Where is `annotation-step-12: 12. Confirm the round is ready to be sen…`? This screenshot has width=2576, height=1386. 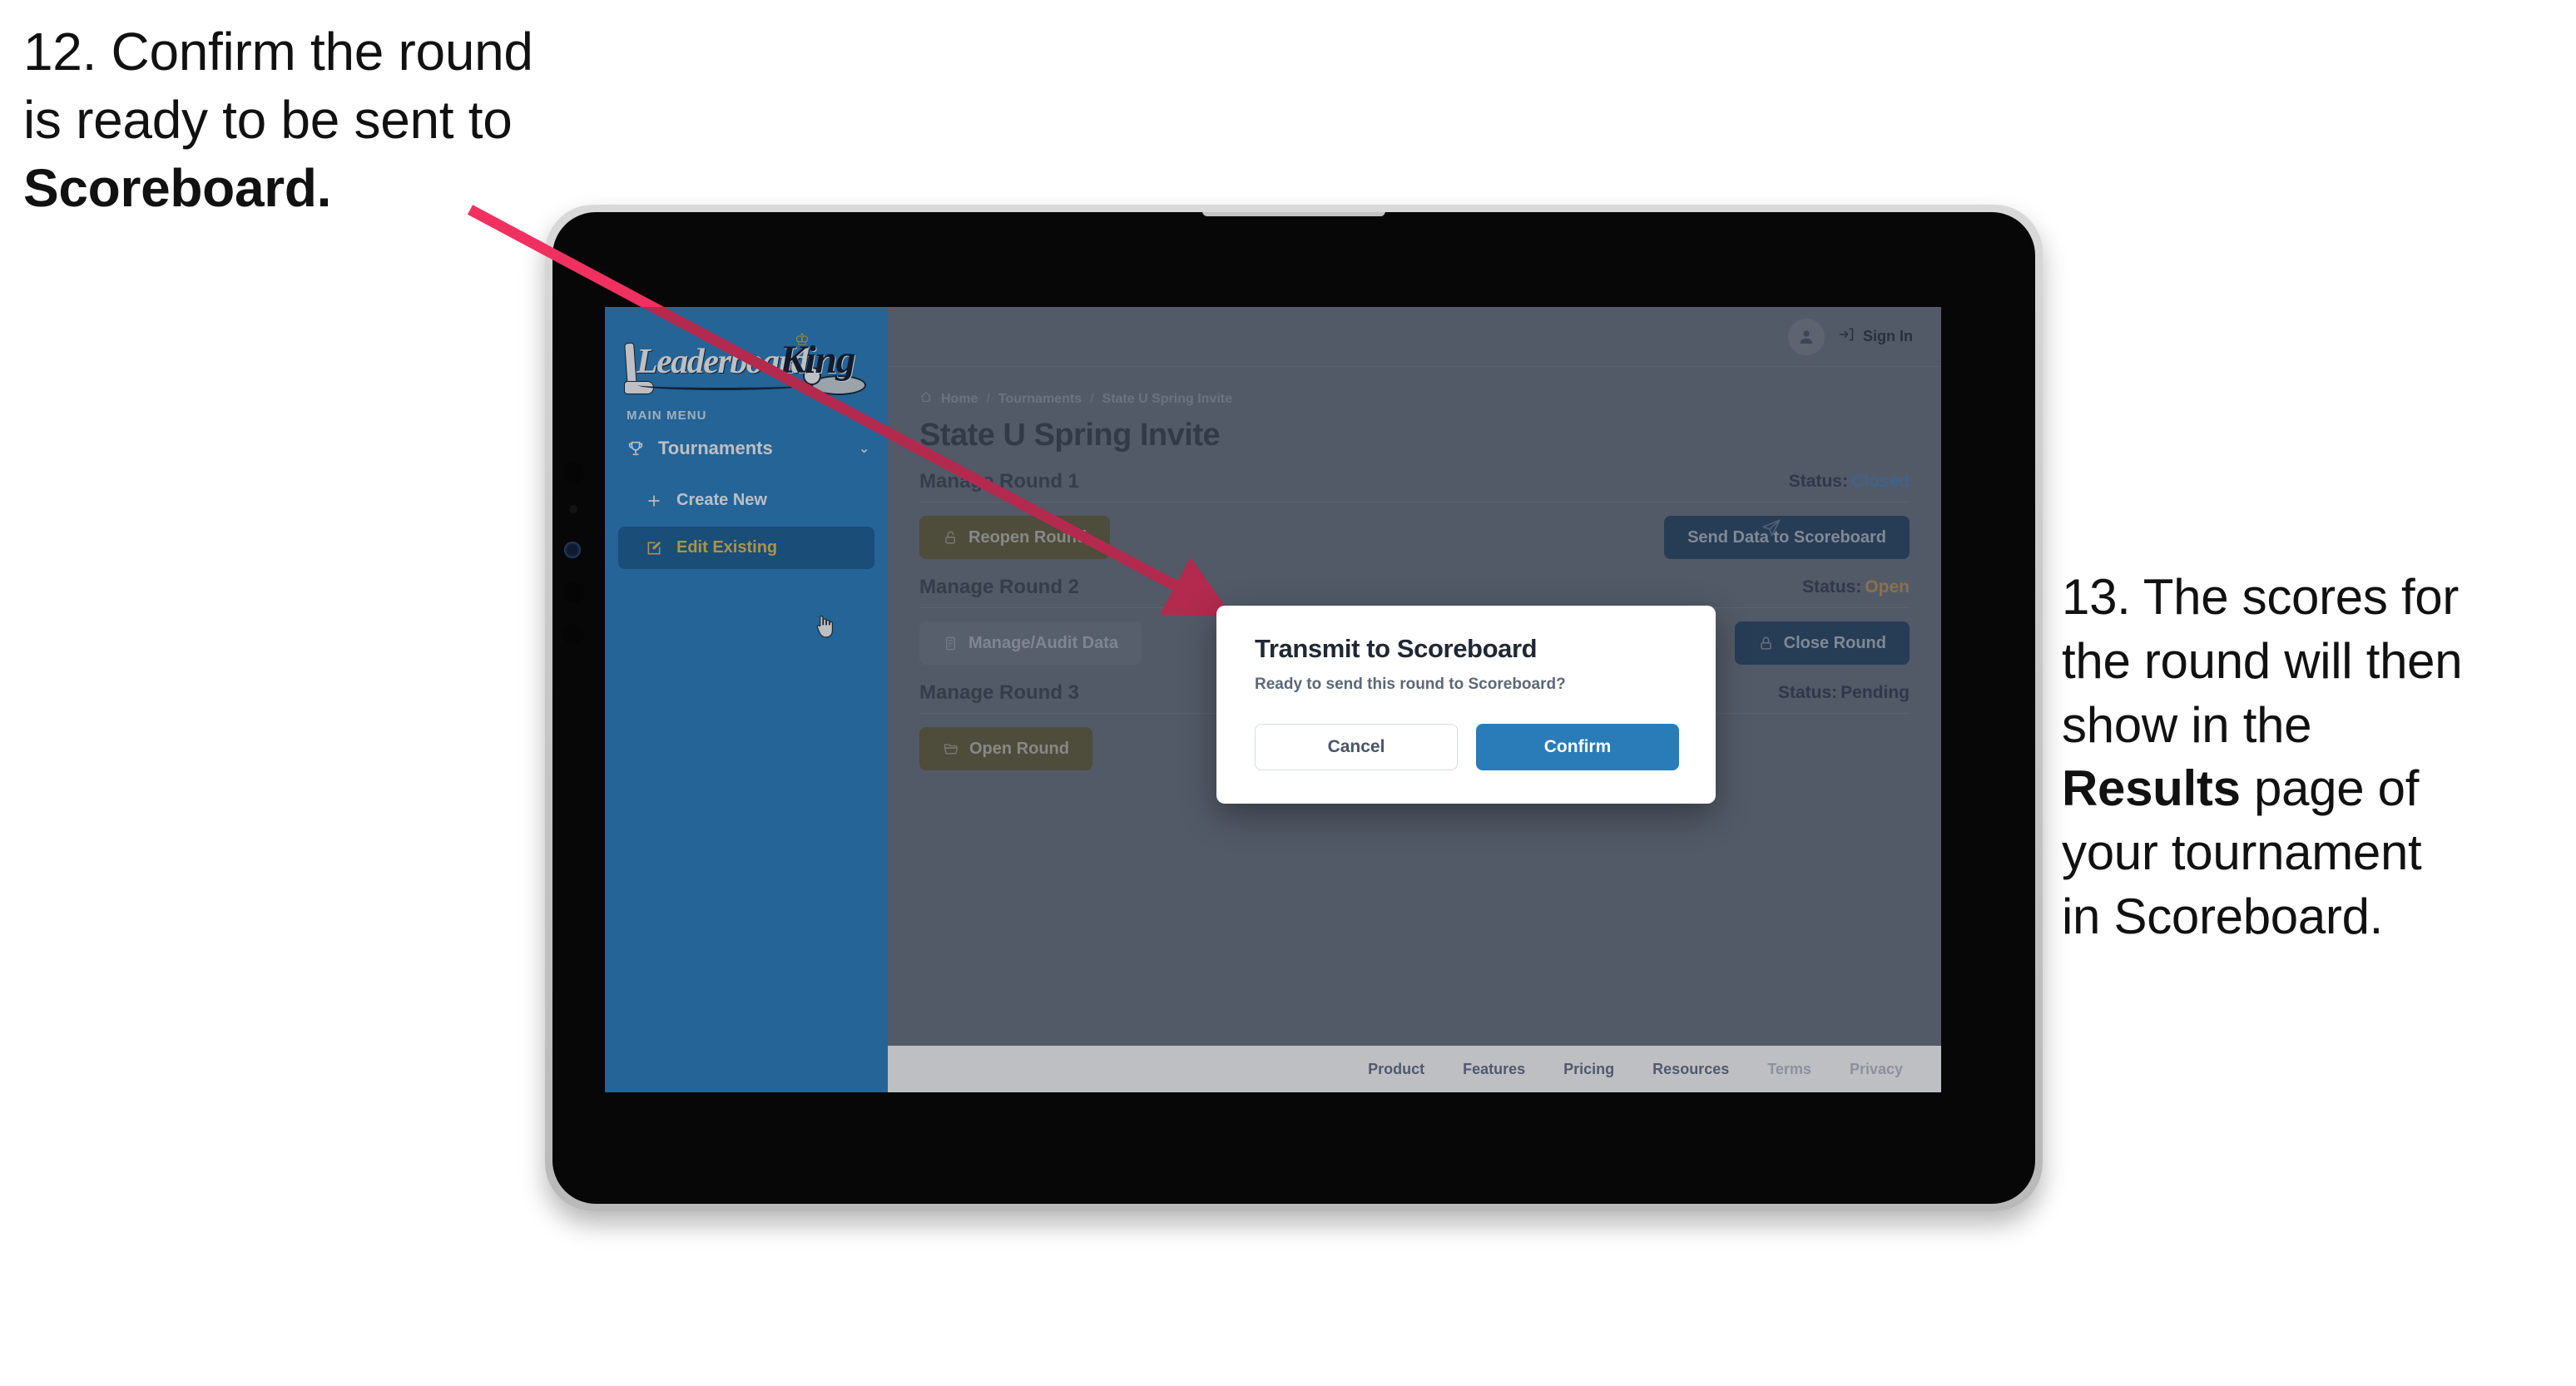
annotation-step-12: 12. Confirm the round is ready to be sen… is located at coordinates (352, 121).